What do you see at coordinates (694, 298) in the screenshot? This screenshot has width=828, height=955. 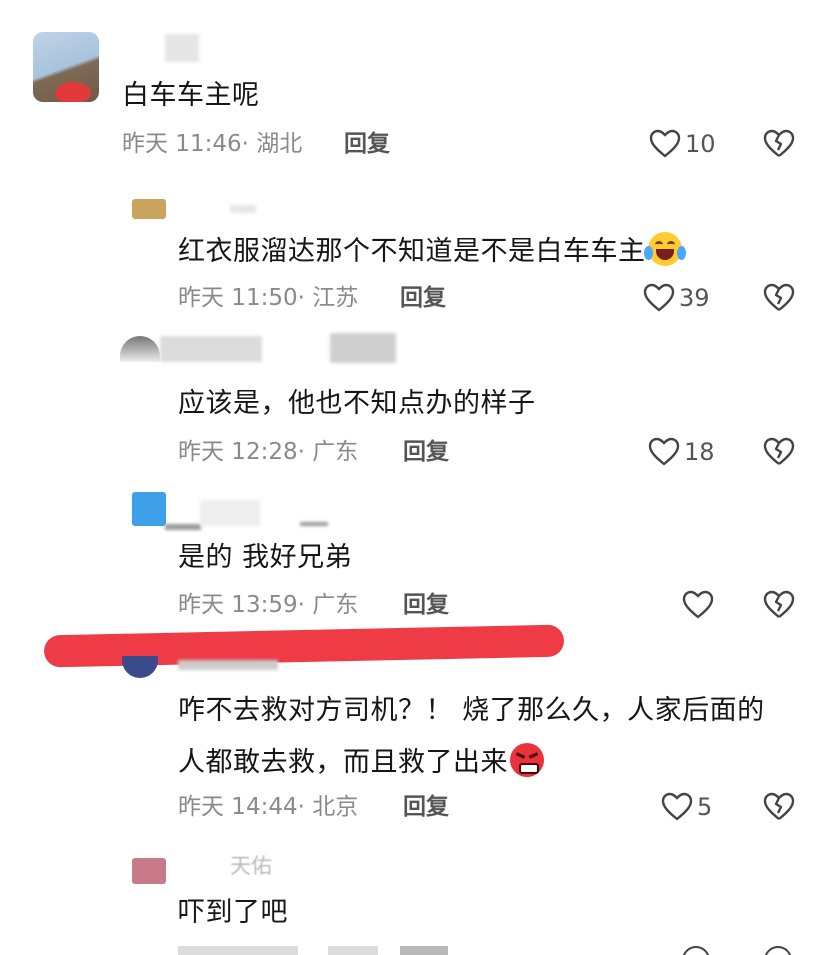 I see `like-count: 39` at bounding box center [694, 298].